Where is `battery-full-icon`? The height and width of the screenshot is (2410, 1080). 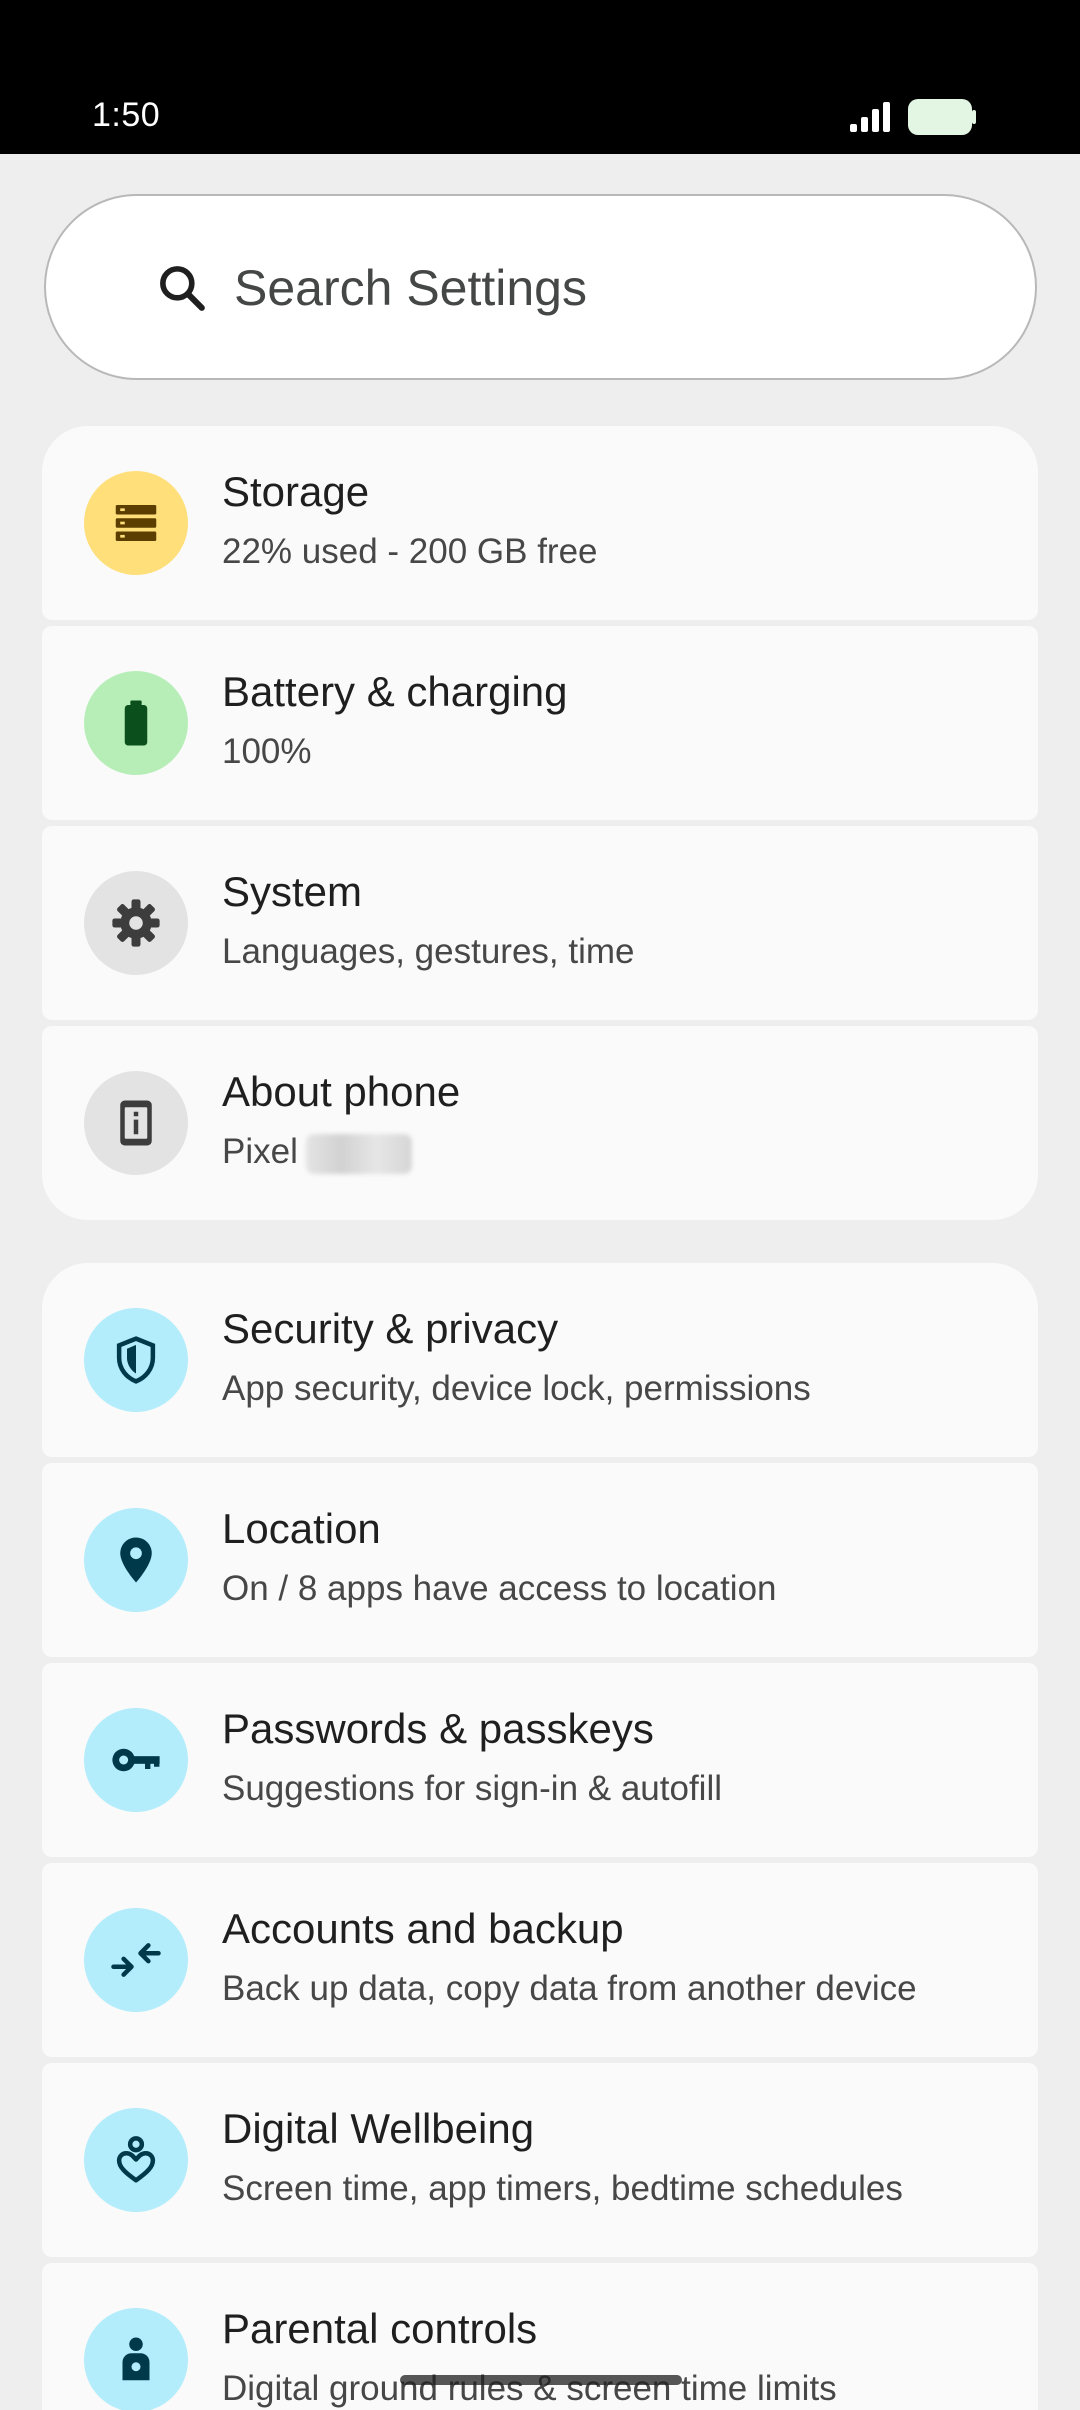
battery-full-icon is located at coordinates (136, 723).